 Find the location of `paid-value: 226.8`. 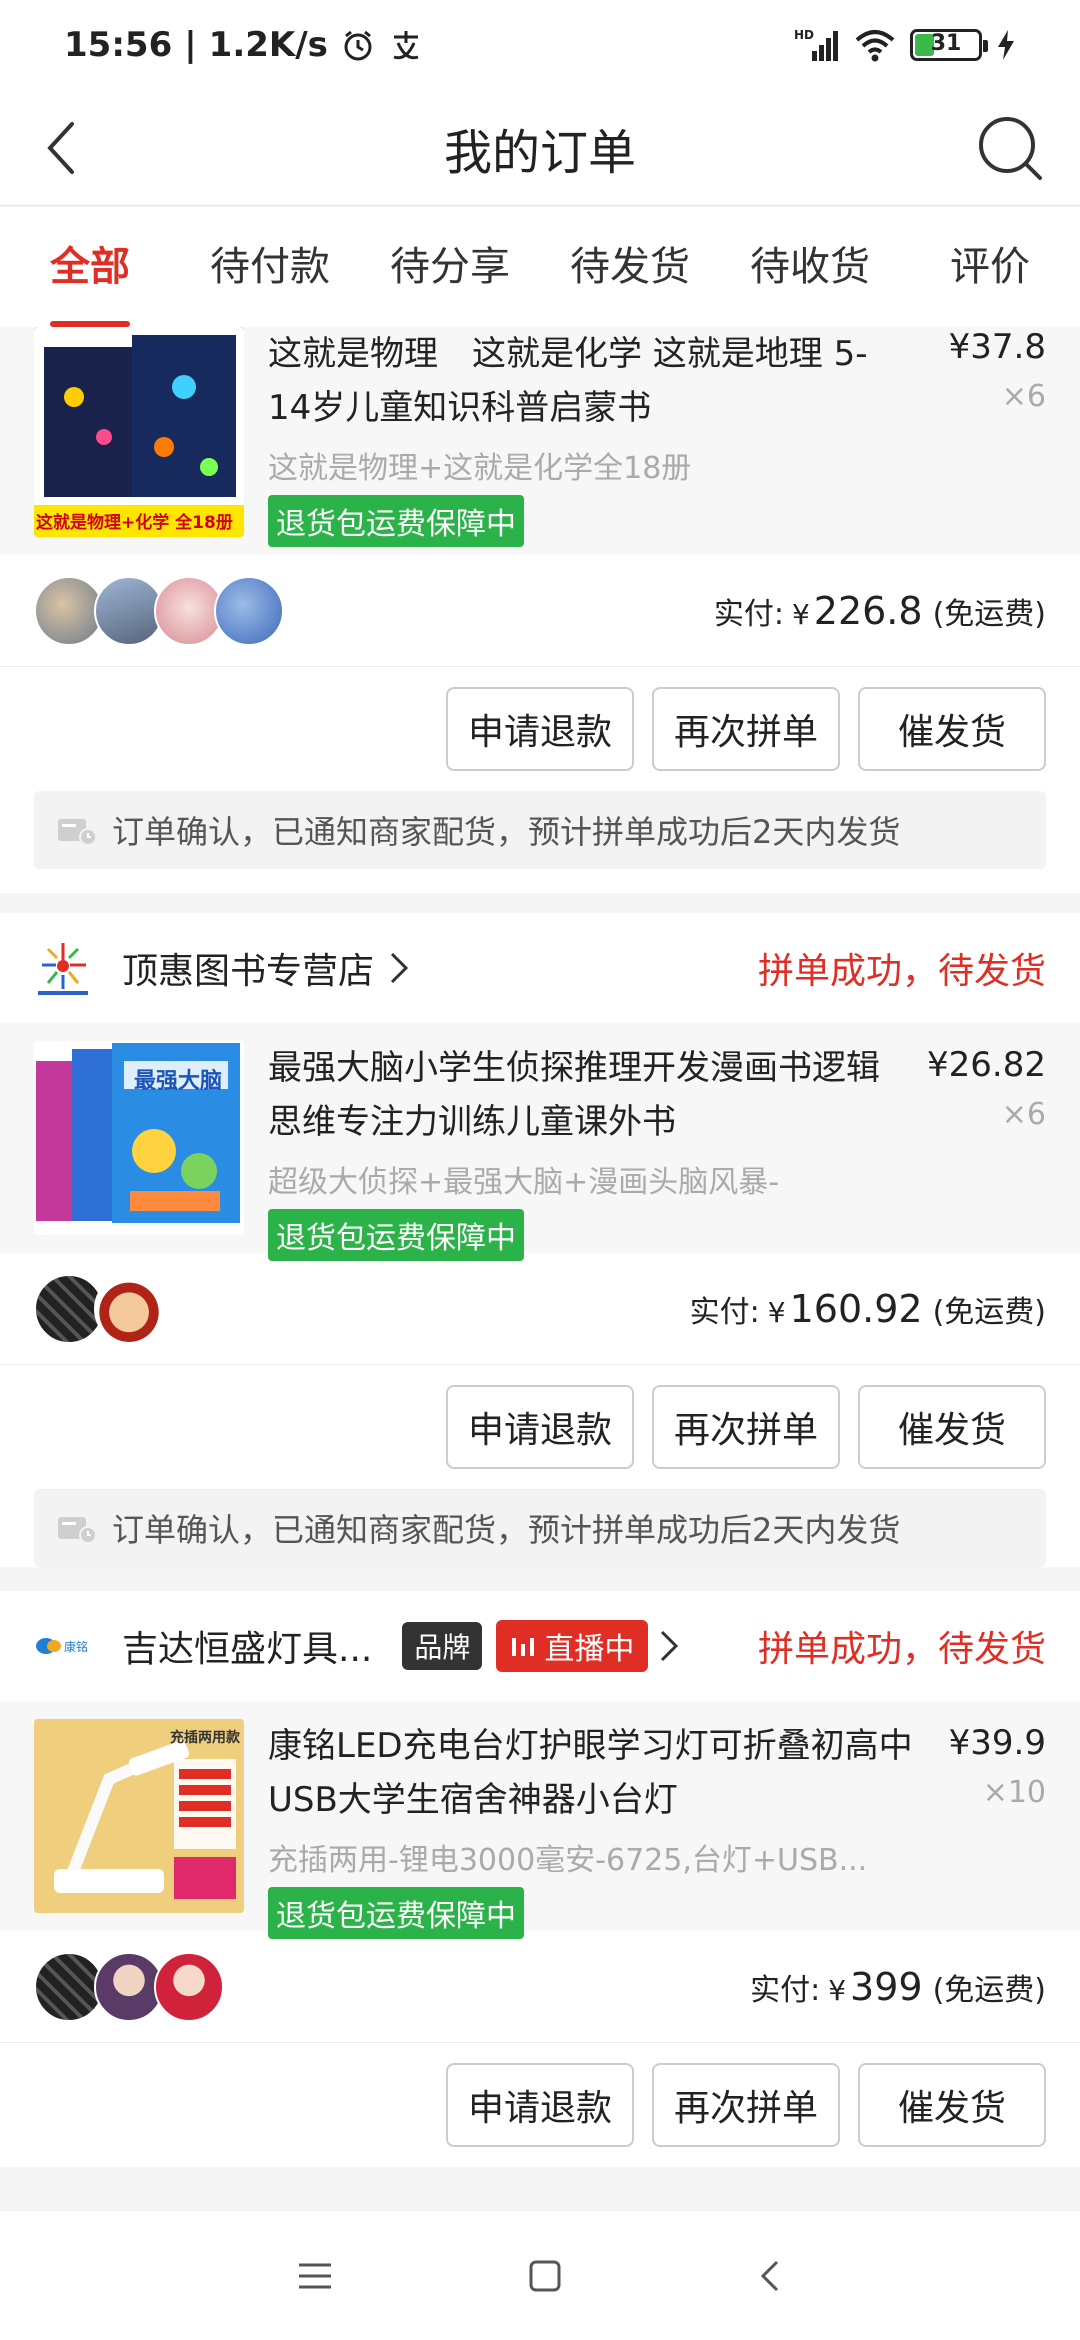

paid-value: 226.8 is located at coordinates (868, 610).